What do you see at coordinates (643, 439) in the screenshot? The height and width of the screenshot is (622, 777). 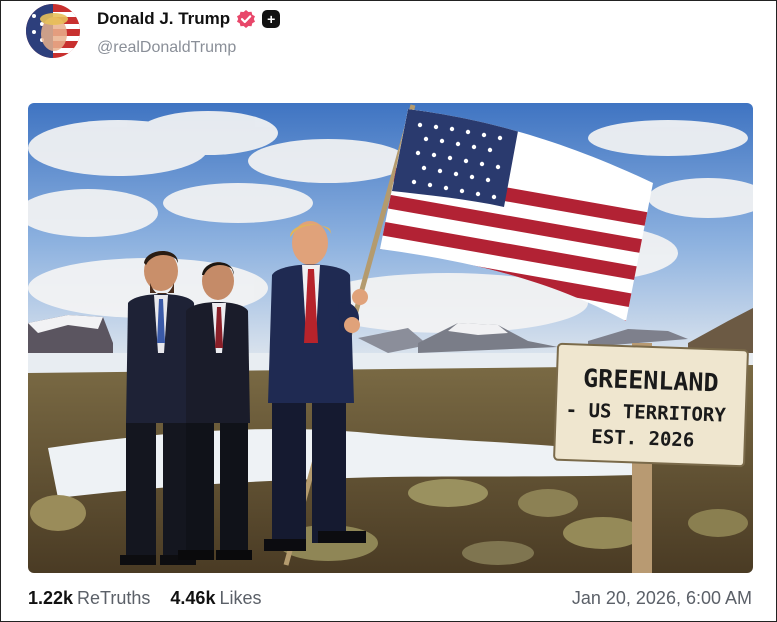 I see `sign-line-3: EST. 2026` at bounding box center [643, 439].